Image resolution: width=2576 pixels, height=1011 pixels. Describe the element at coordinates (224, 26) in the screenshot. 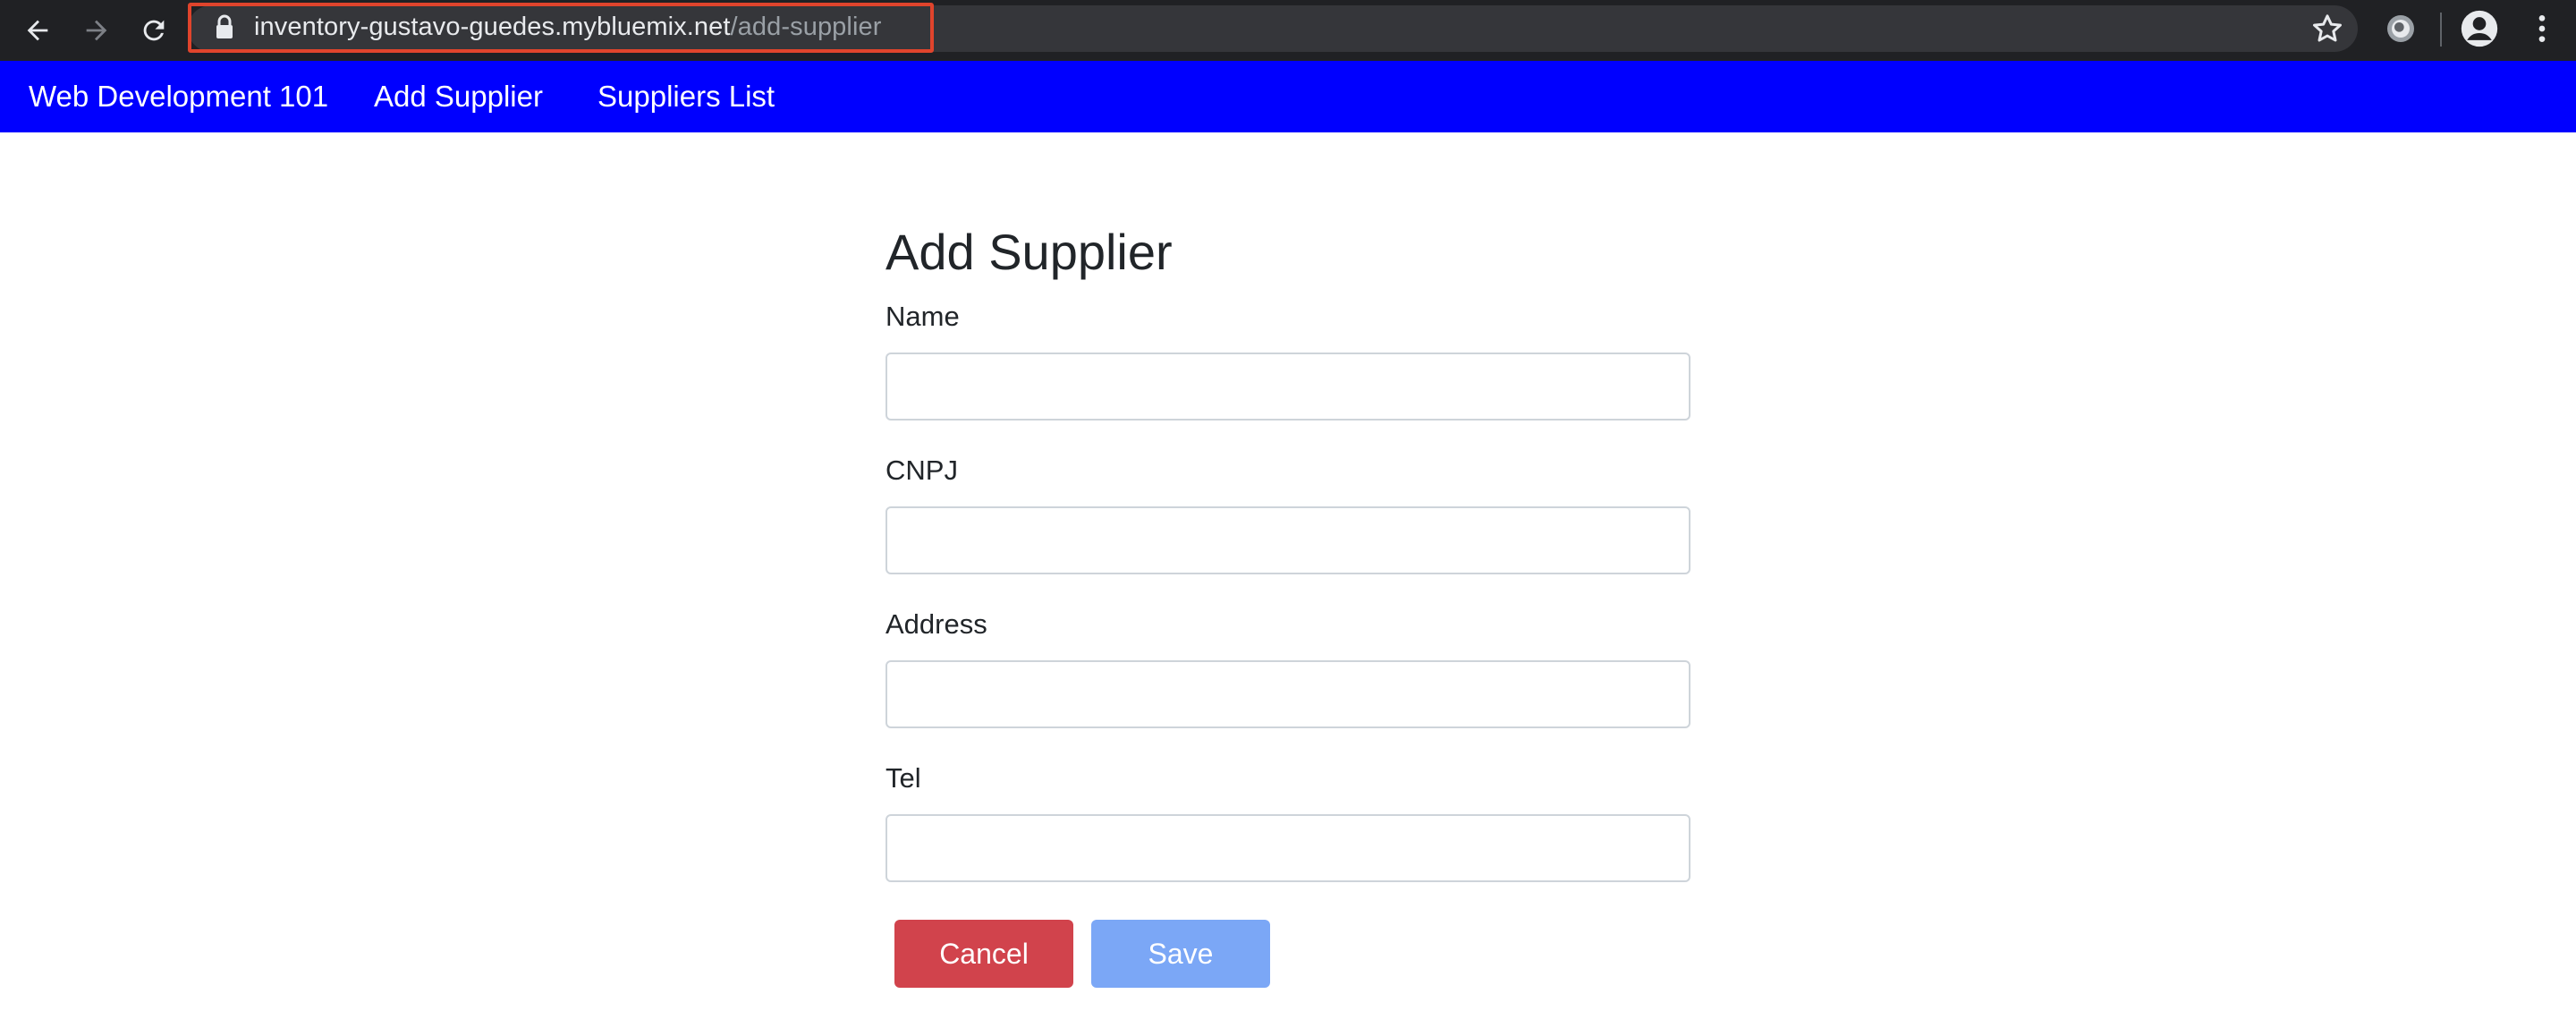

I see `lock-icon` at that location.